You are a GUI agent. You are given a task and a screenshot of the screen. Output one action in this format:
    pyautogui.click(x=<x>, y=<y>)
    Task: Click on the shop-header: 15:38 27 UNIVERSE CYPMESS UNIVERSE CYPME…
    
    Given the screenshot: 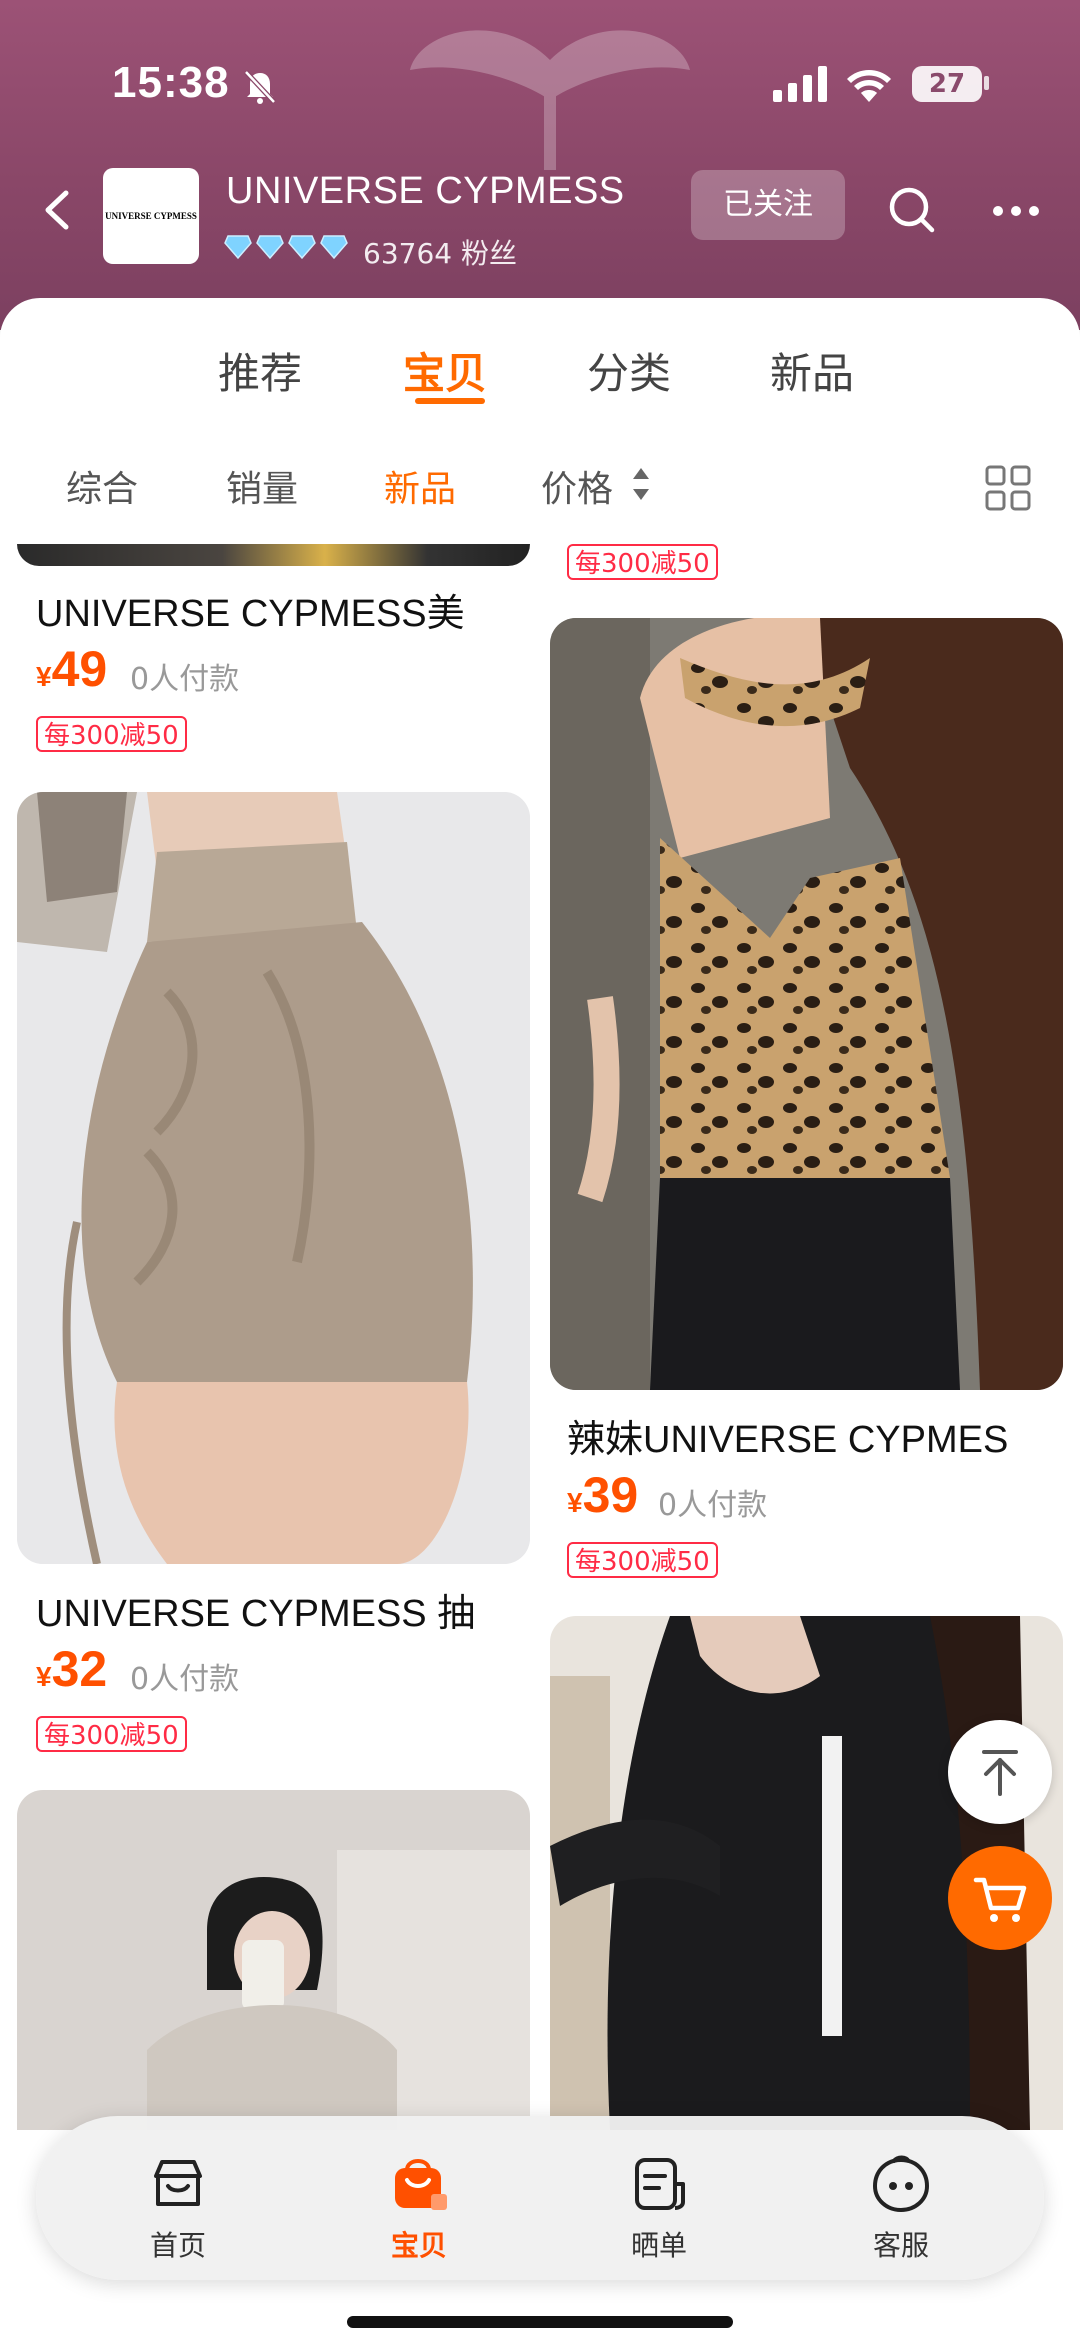 What is the action you would take?
    pyautogui.click(x=540, y=165)
    